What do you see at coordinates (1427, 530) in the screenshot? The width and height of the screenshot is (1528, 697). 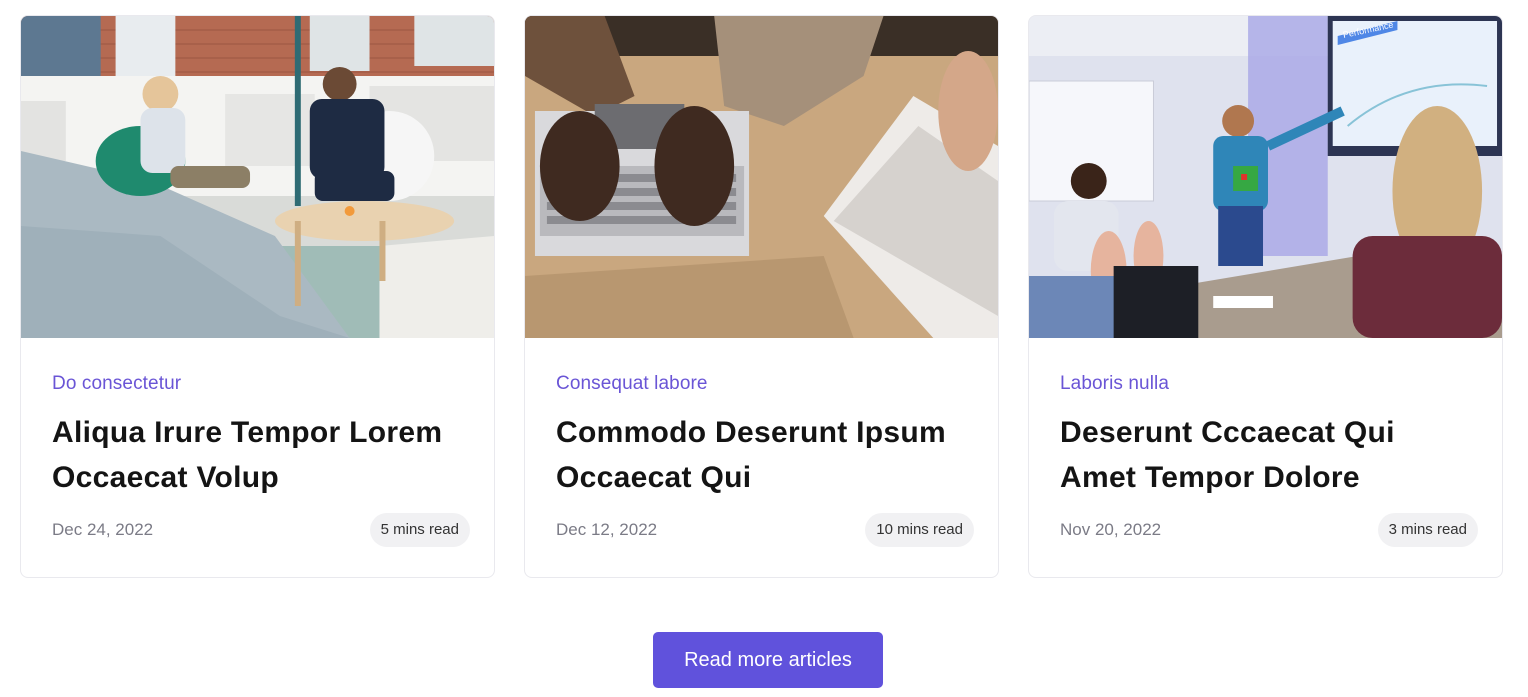 I see `read-time-badge: 3 mins read` at bounding box center [1427, 530].